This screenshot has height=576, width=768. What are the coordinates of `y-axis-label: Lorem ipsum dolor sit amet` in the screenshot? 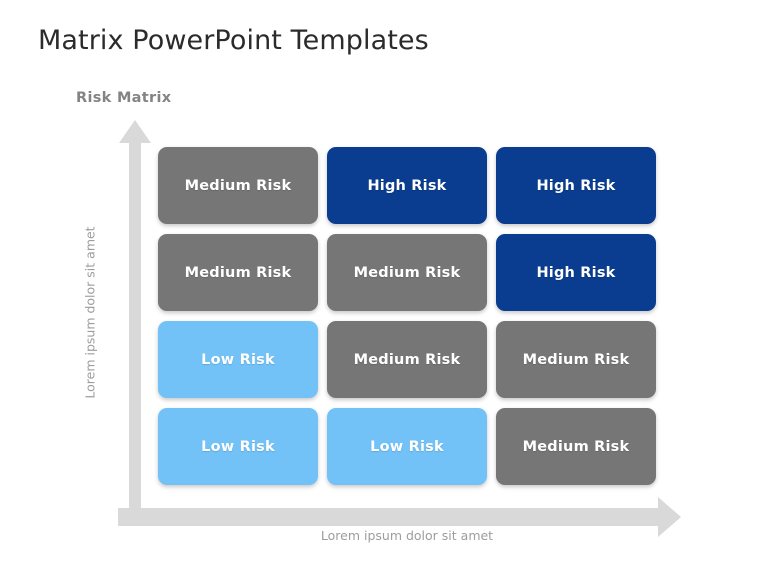 It's located at (90, 312).